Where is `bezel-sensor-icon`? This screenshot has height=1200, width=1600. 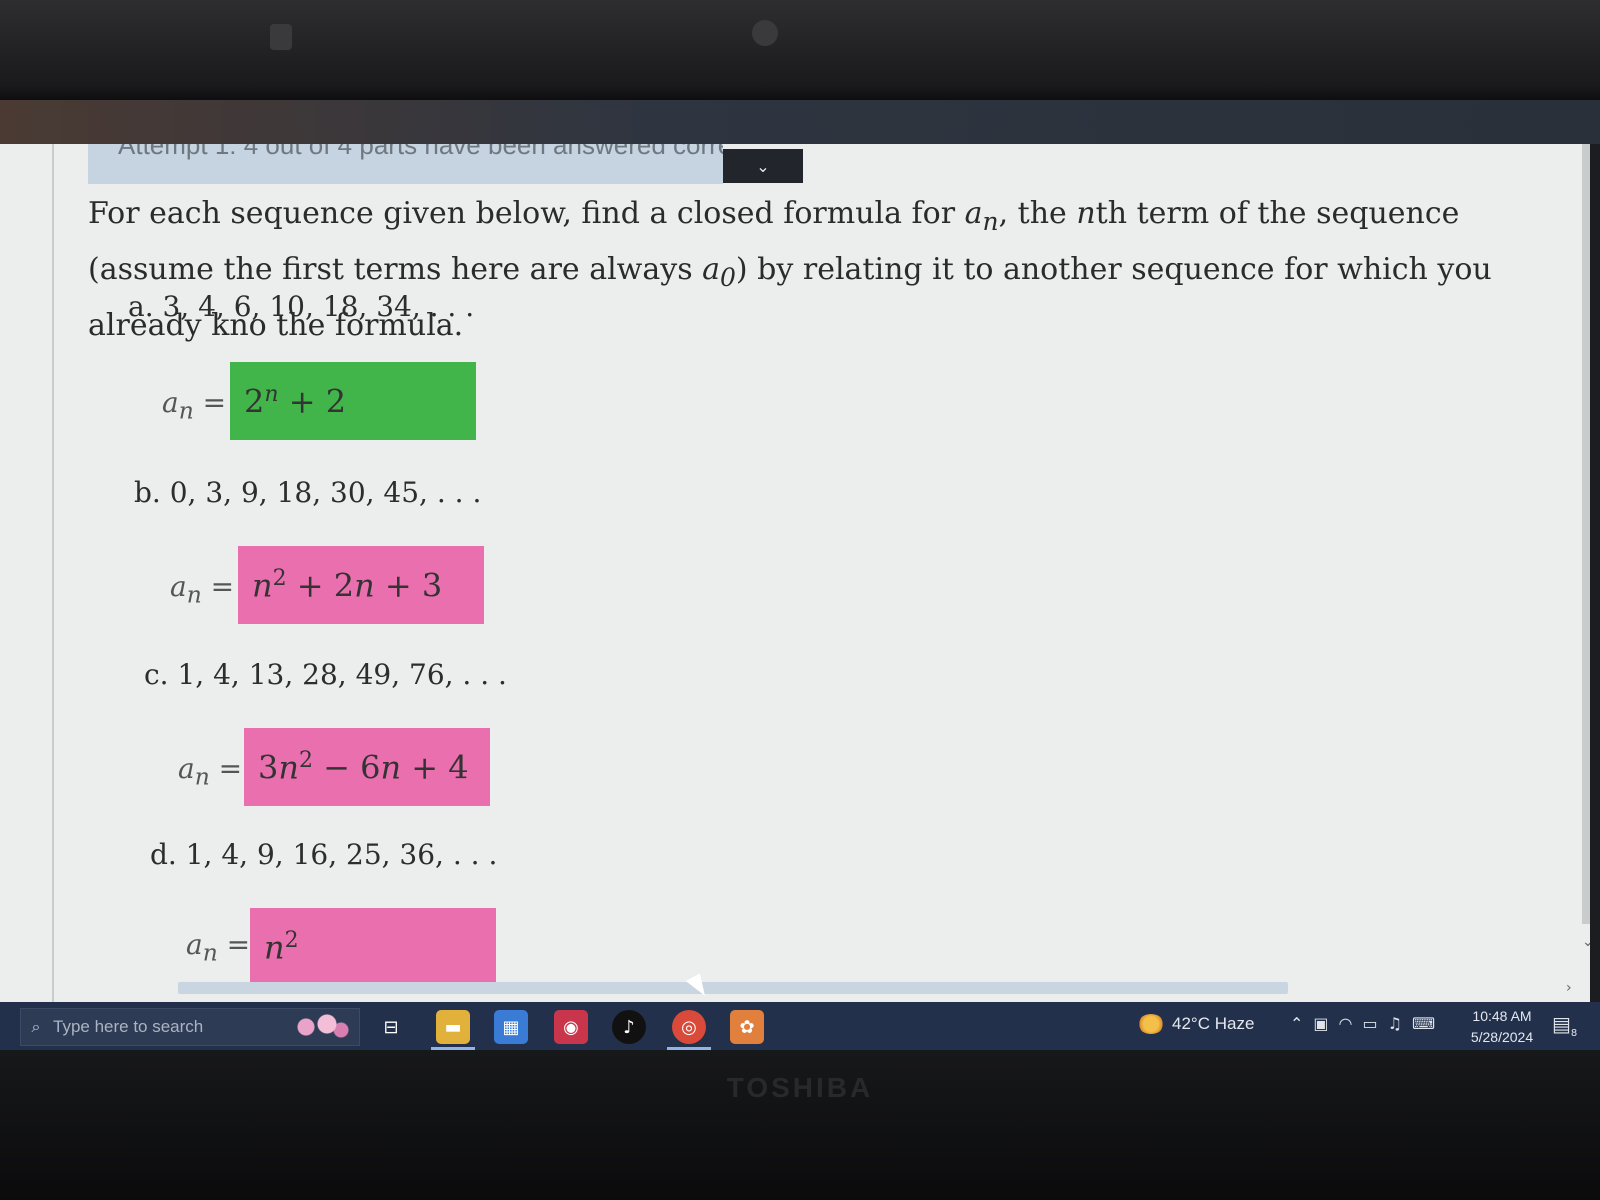 bezel-sensor-icon is located at coordinates (281, 37).